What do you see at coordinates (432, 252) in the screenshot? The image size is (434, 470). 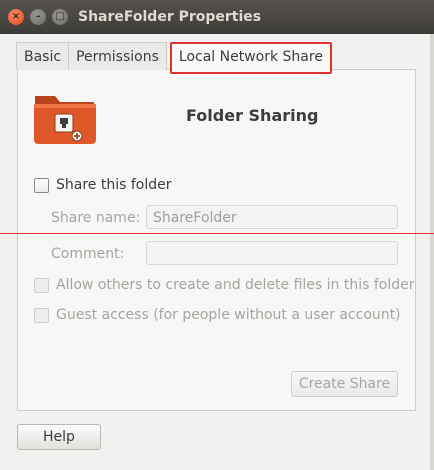 I see `window-edge` at bounding box center [432, 252].